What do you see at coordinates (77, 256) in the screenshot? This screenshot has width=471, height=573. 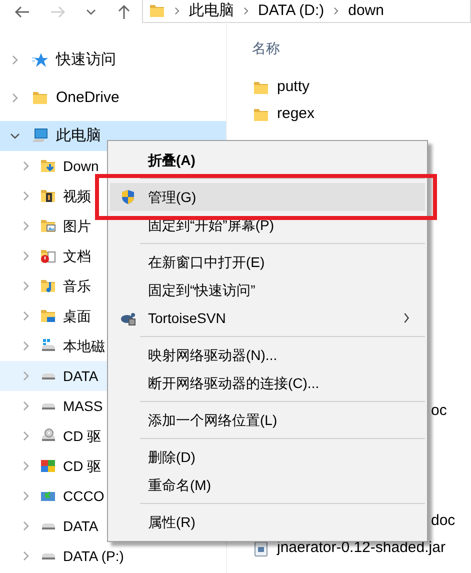 I see `tree-item-label: 文档` at bounding box center [77, 256].